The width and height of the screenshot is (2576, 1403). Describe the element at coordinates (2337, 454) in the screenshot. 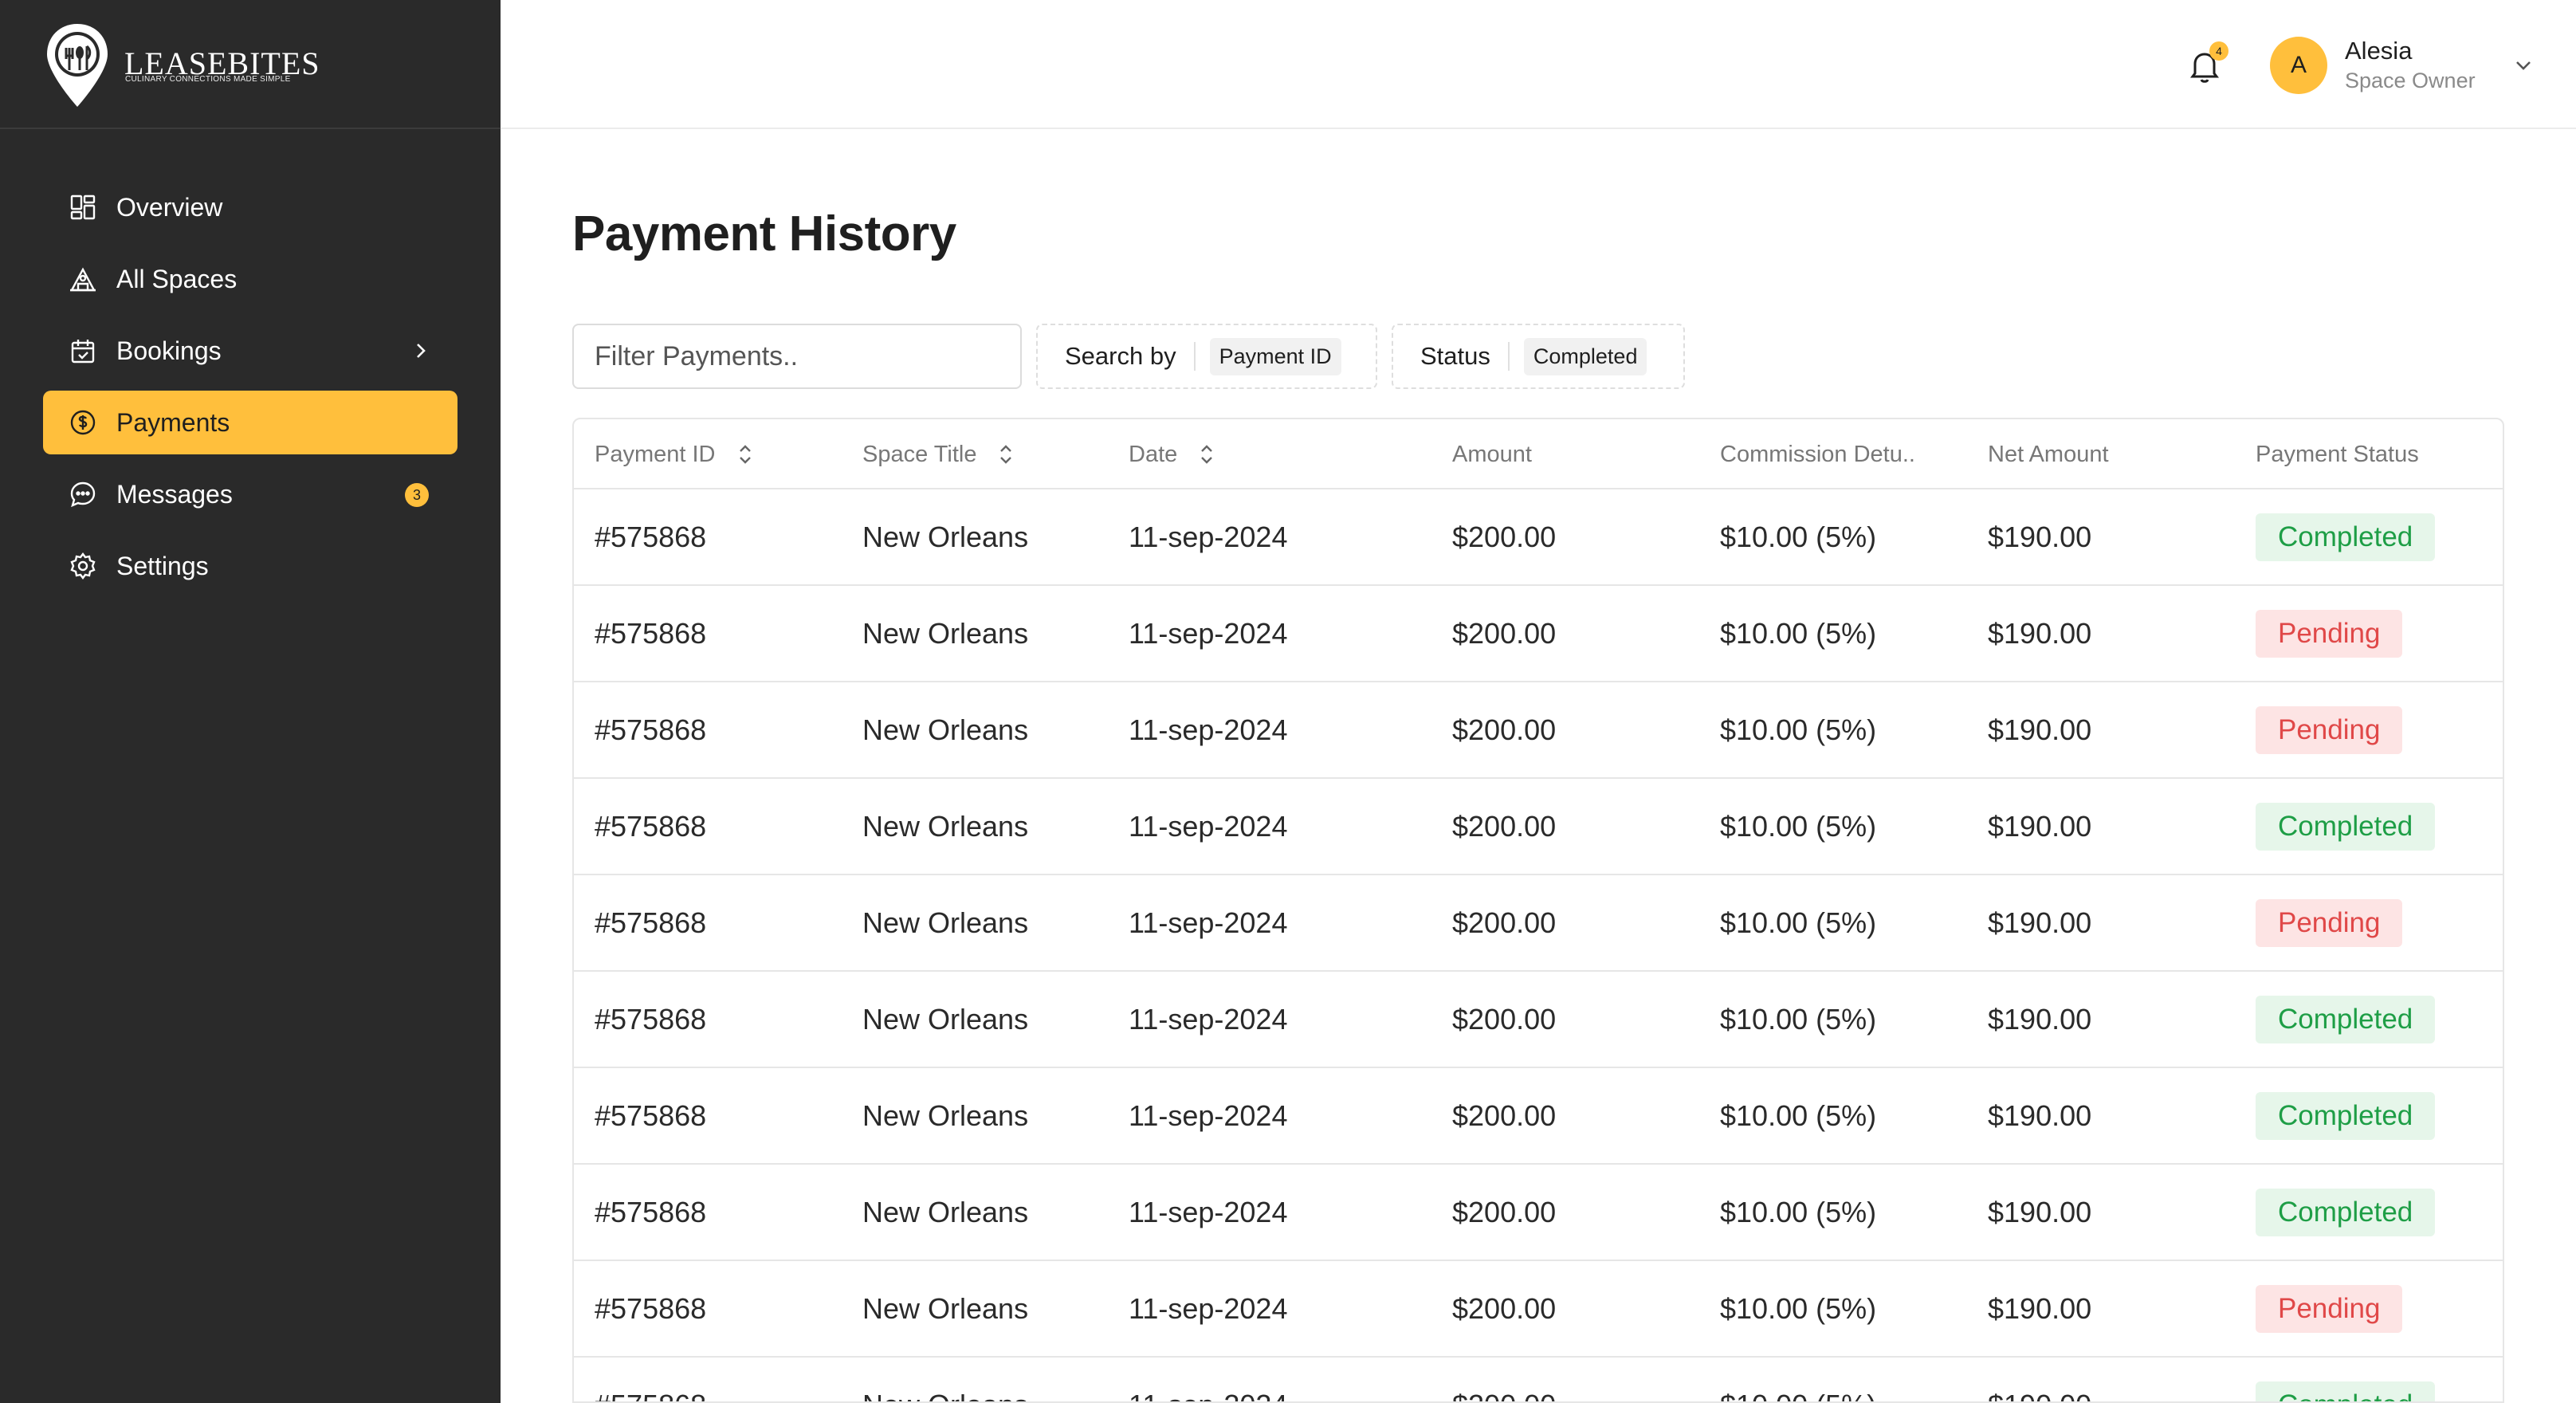

I see `column-header-payment-status: Payment Status` at that location.